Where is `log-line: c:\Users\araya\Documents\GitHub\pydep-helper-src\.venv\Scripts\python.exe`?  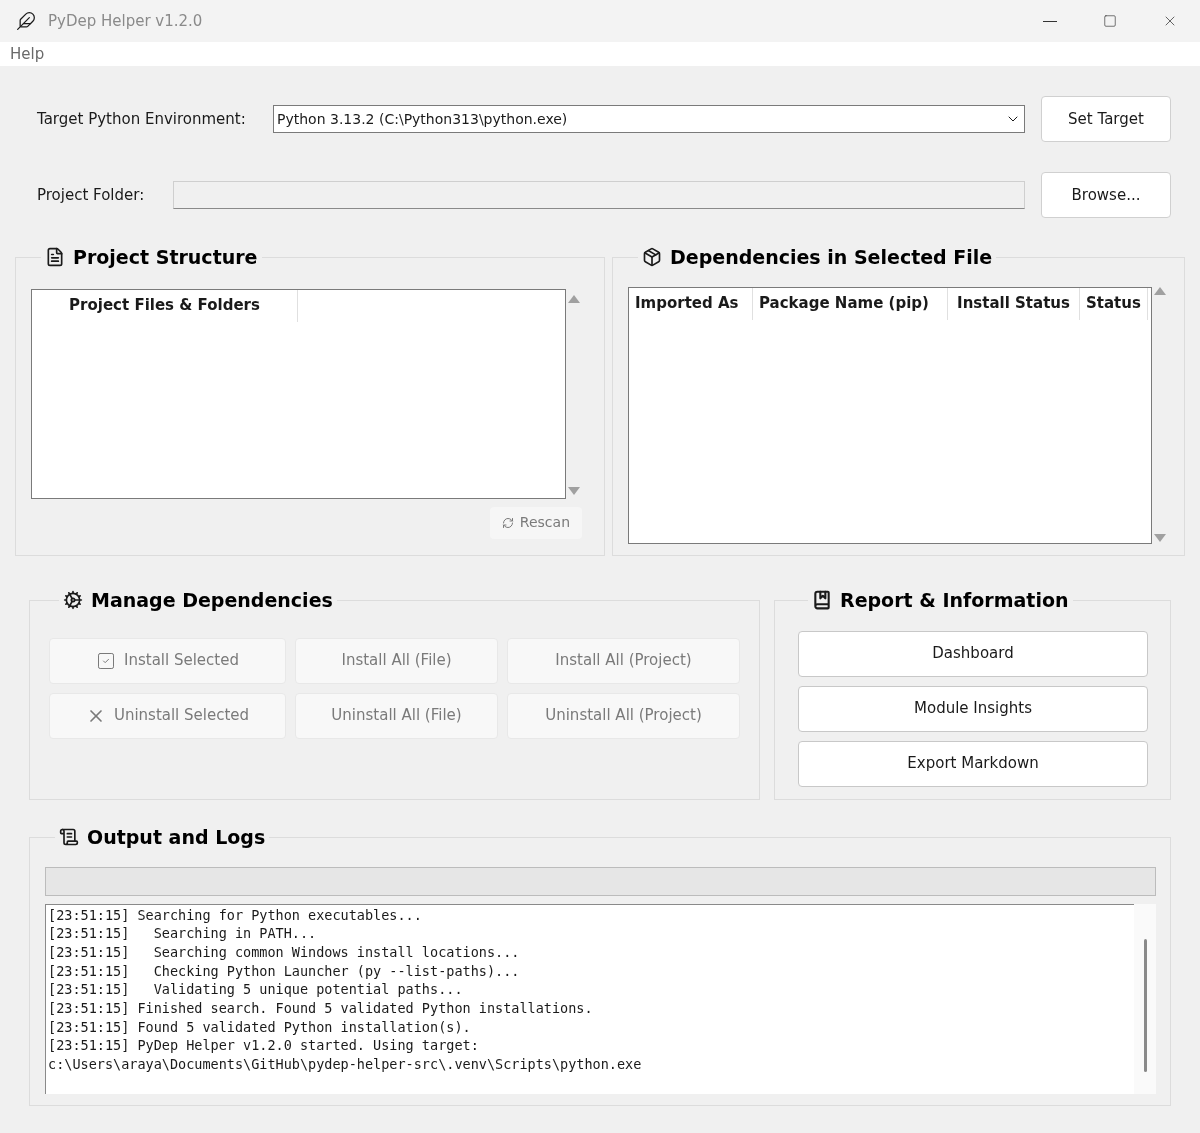
log-line: c:\Users\araya\Documents\GitHub\pydep-helper-src\.venv\Scripts\python.exe is located at coordinates (345, 1064).